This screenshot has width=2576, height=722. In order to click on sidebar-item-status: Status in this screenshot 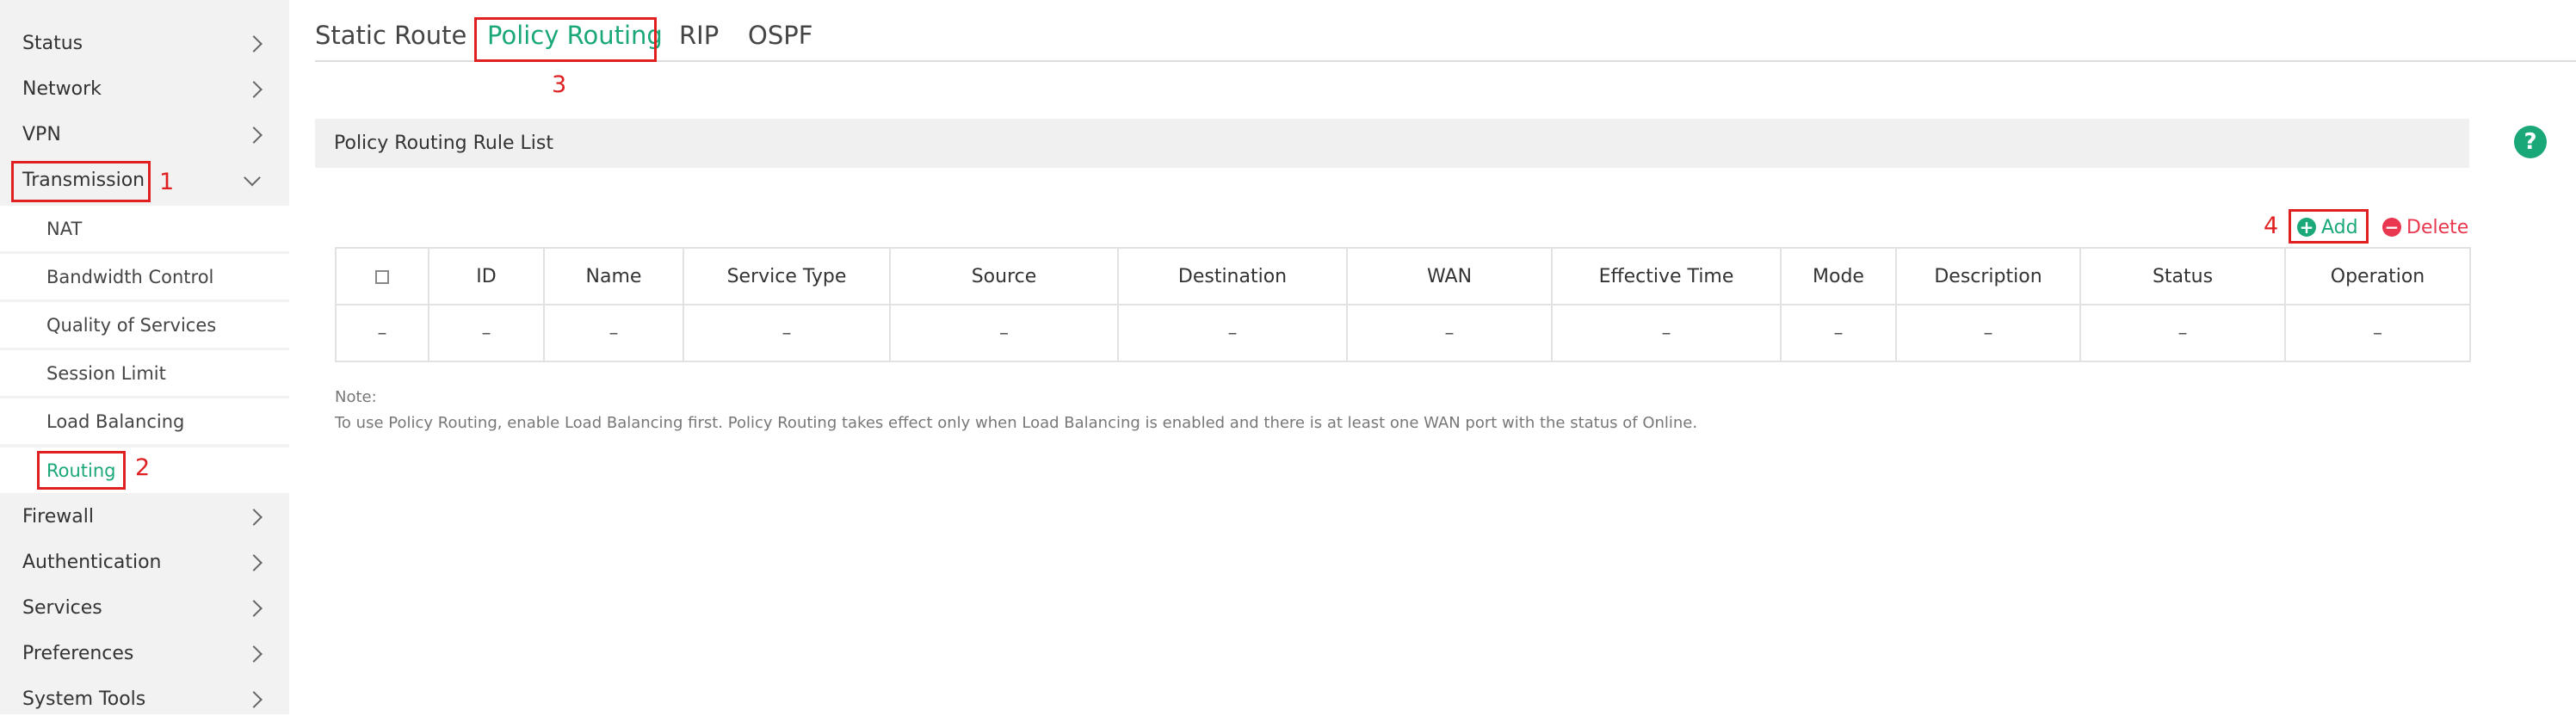, I will do `click(144, 43)`.